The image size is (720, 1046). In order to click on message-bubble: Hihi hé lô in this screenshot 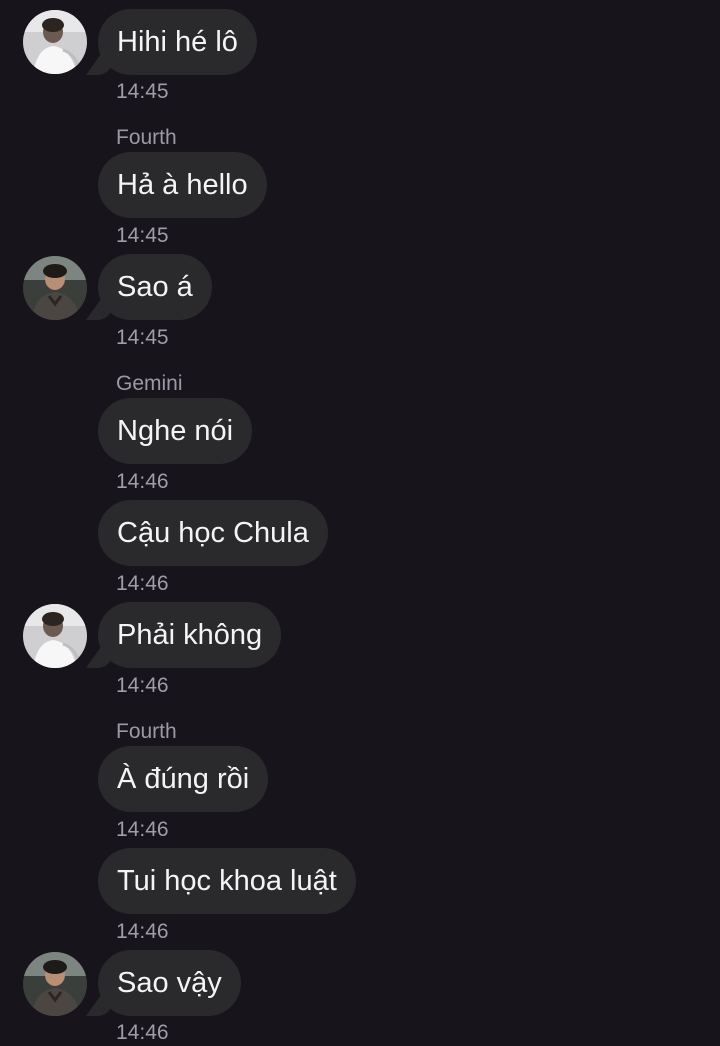, I will do `click(177, 42)`.